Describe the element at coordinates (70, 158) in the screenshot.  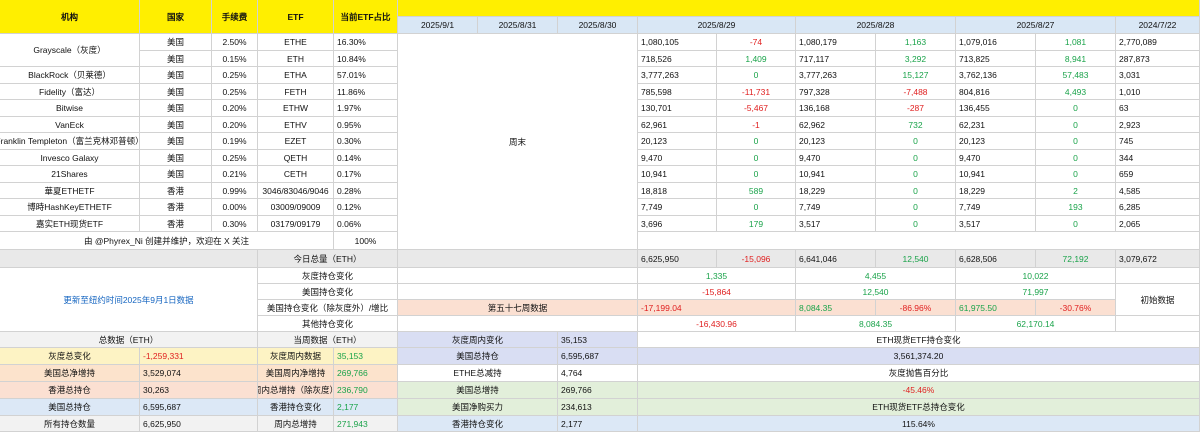
I see `institution-name: Invesco Galaxy` at that location.